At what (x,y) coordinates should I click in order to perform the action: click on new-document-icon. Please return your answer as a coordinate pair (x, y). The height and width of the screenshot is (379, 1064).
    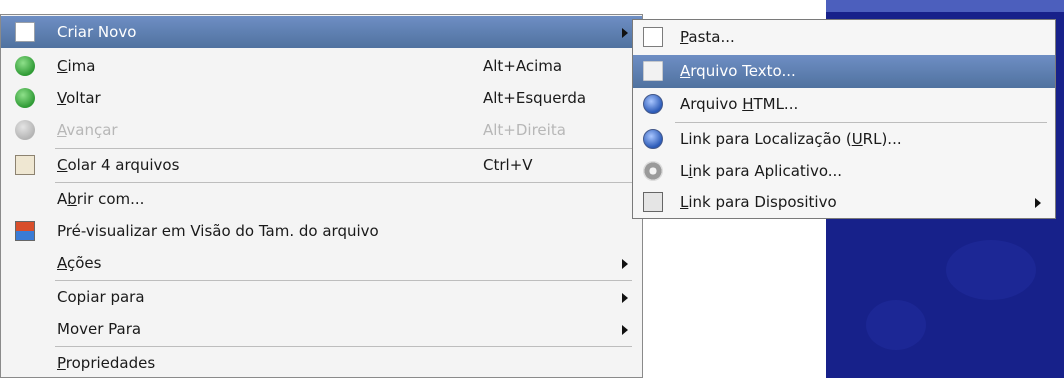
    Looking at the image, I should click on (25, 32).